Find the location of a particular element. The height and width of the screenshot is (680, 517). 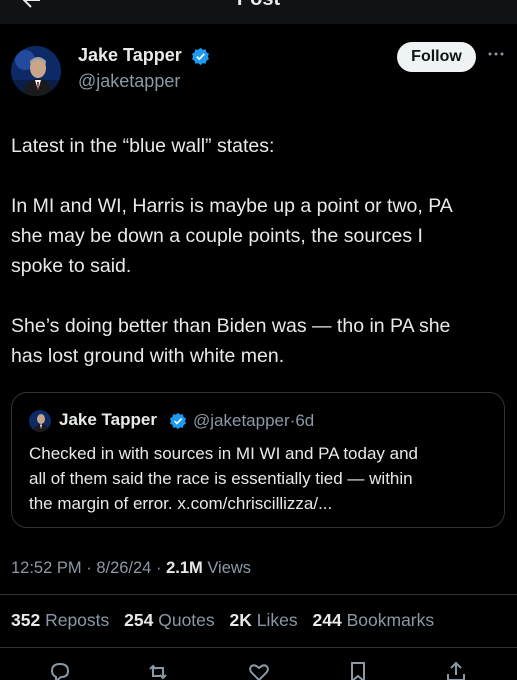

bookmarks-stat: 244 Bookmarks is located at coordinates (374, 620).